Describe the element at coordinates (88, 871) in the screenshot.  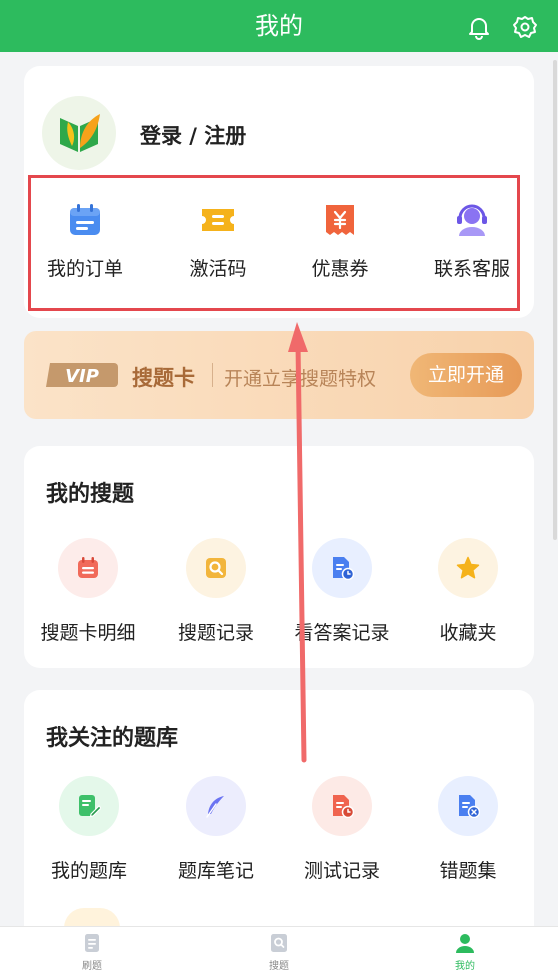
I see `tile-label: 我的题库` at that location.